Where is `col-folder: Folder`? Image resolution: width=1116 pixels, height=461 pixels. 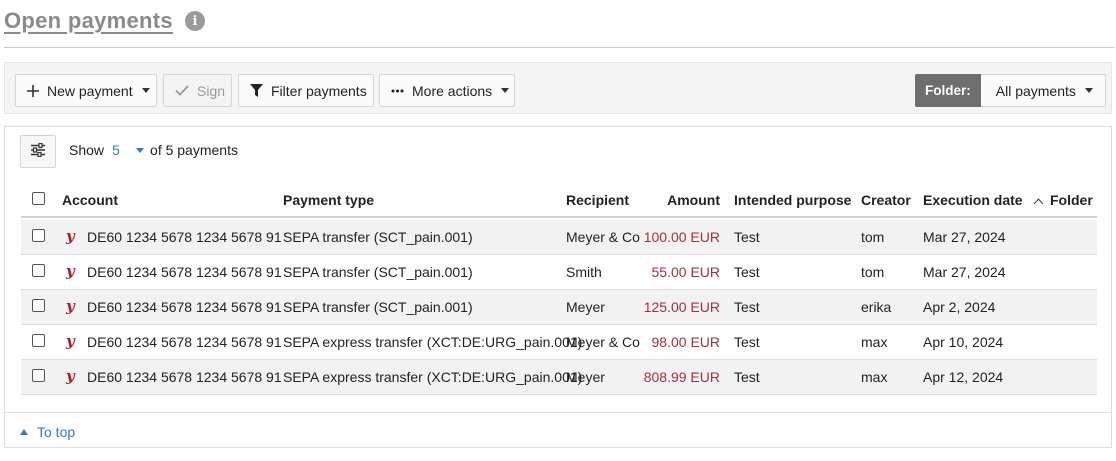 col-folder: Folder is located at coordinates (1071, 200).